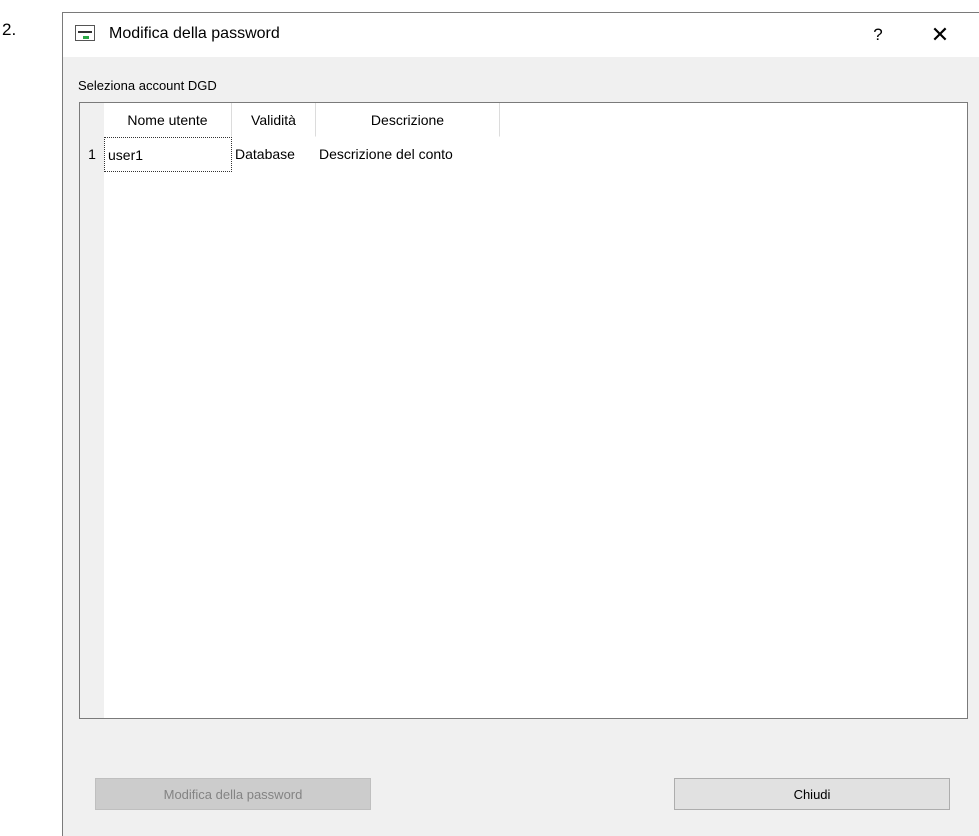 Image resolution: width=979 pixels, height=836 pixels. I want to click on cell-validity: Database, so click(274, 154).